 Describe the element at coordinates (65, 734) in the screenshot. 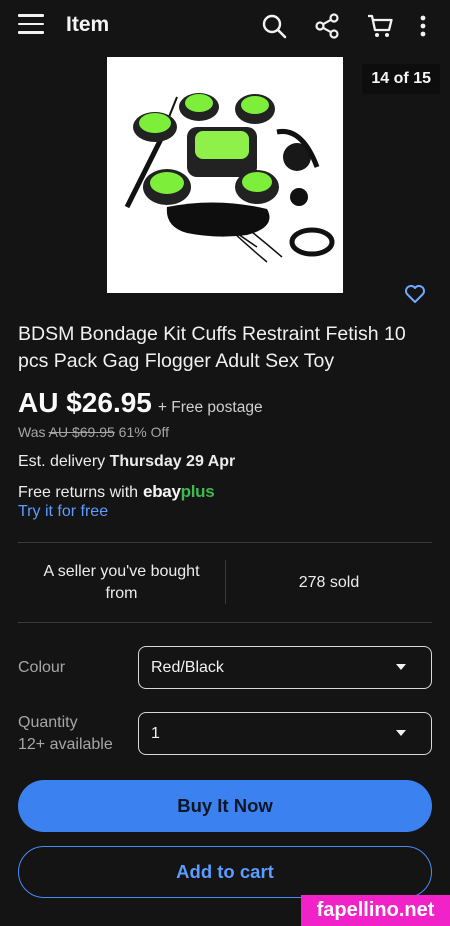

I see `quantity-label: Quantity 12+ available` at that location.